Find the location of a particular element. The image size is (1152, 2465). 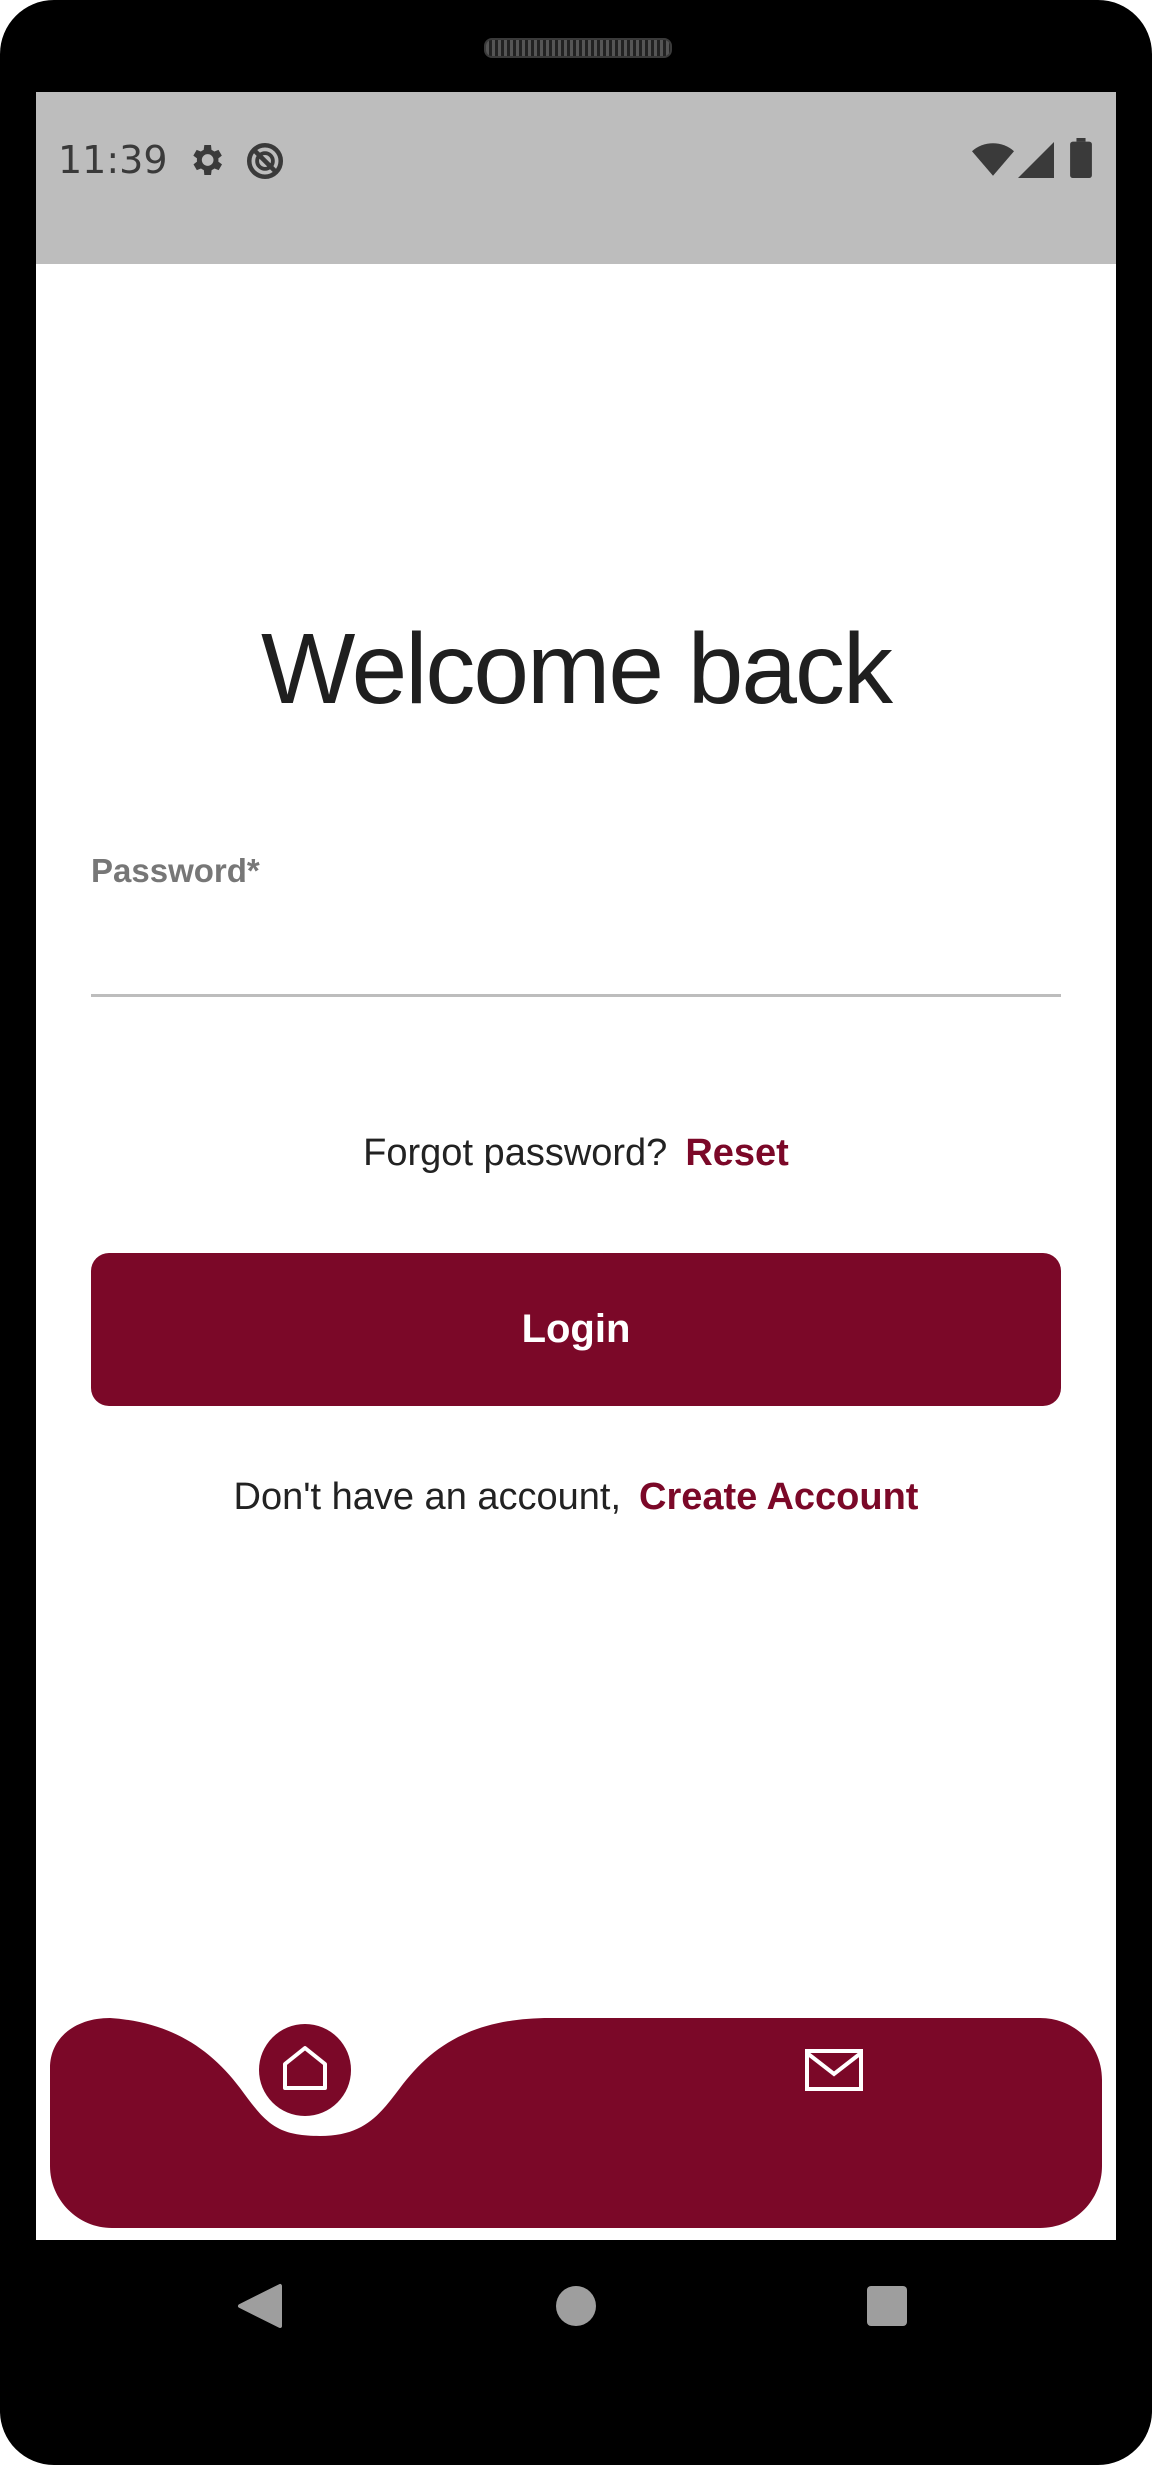

do-not-disturb-icon is located at coordinates (265, 163).